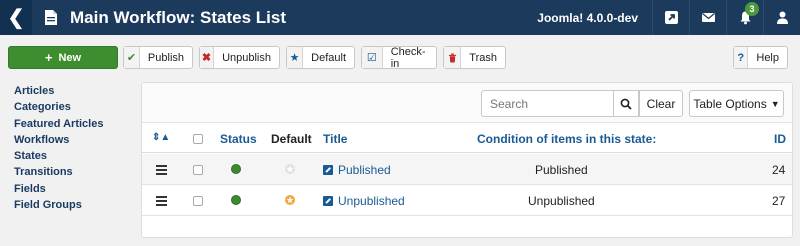 This screenshot has height=246, width=800. I want to click on messages-button, so click(707, 17).